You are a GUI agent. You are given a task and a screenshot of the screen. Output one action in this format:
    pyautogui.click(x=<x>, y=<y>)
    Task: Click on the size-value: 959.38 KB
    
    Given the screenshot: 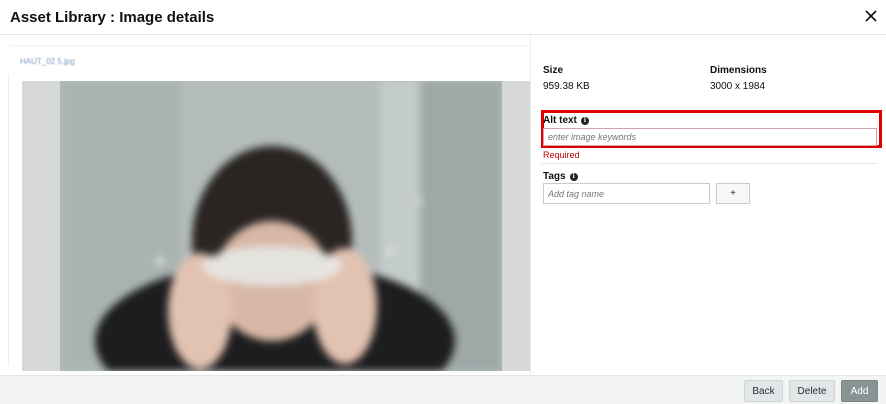 What is the action you would take?
    pyautogui.click(x=566, y=86)
    